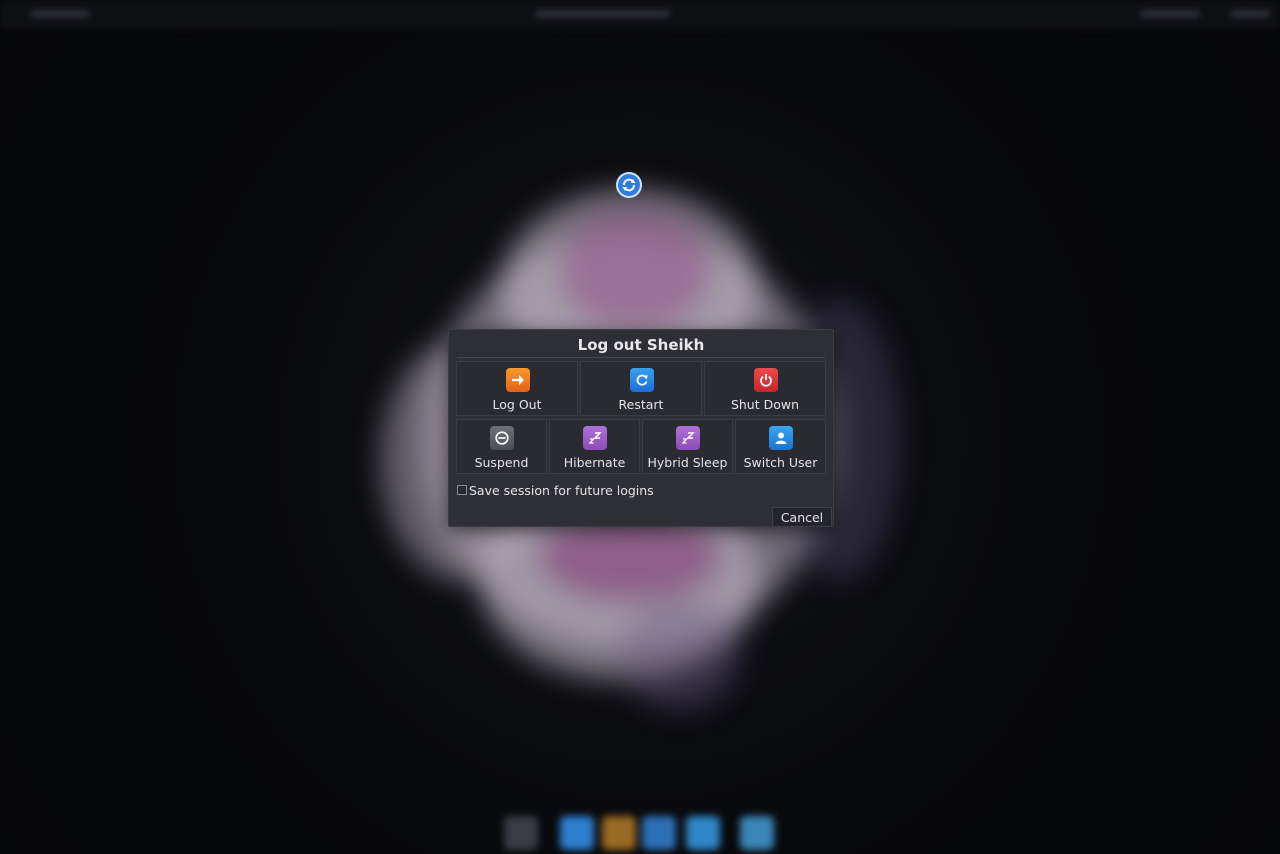 The height and width of the screenshot is (854, 1280). I want to click on save-session-checkbox, so click(462, 490).